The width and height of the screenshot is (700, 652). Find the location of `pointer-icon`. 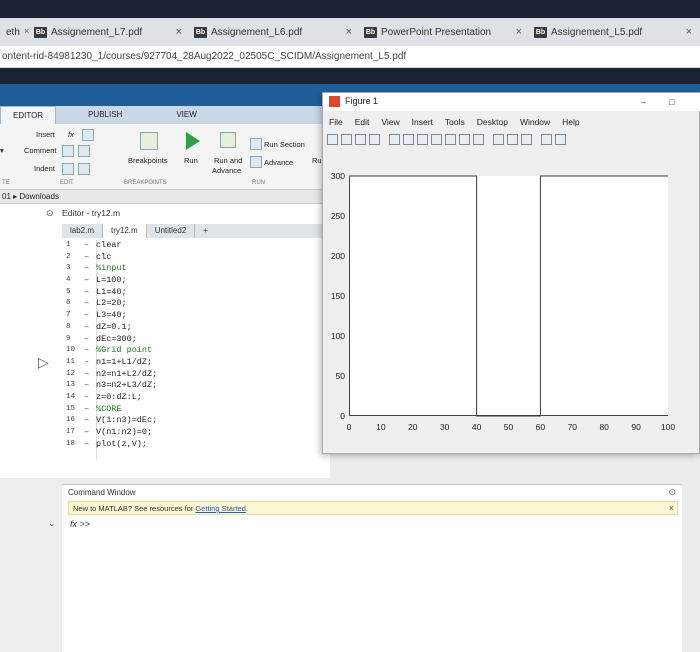

pointer-icon is located at coordinates (394, 139).